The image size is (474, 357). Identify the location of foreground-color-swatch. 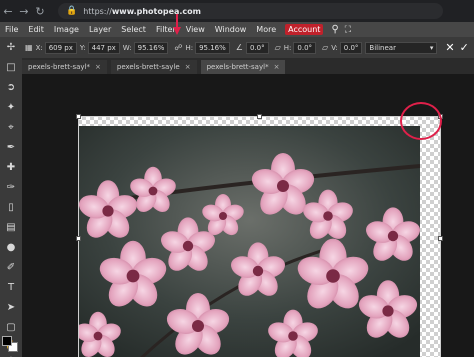
(7, 341).